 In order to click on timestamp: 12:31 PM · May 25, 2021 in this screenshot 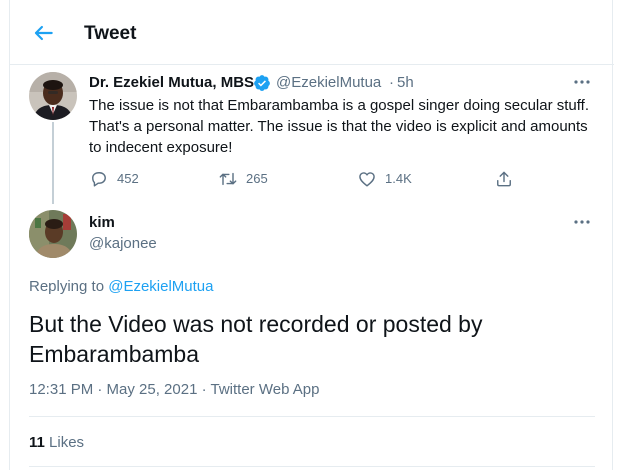, I will do `click(113, 389)`.